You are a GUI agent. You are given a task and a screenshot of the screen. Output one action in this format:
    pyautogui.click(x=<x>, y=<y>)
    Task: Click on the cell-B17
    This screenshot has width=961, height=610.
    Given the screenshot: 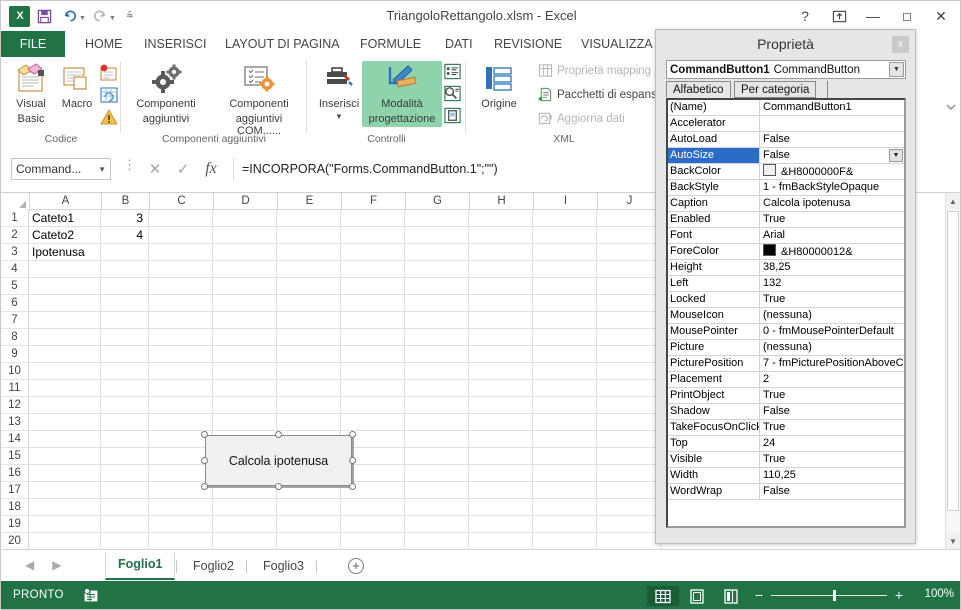 What is the action you would take?
    pyautogui.click(x=125, y=490)
    